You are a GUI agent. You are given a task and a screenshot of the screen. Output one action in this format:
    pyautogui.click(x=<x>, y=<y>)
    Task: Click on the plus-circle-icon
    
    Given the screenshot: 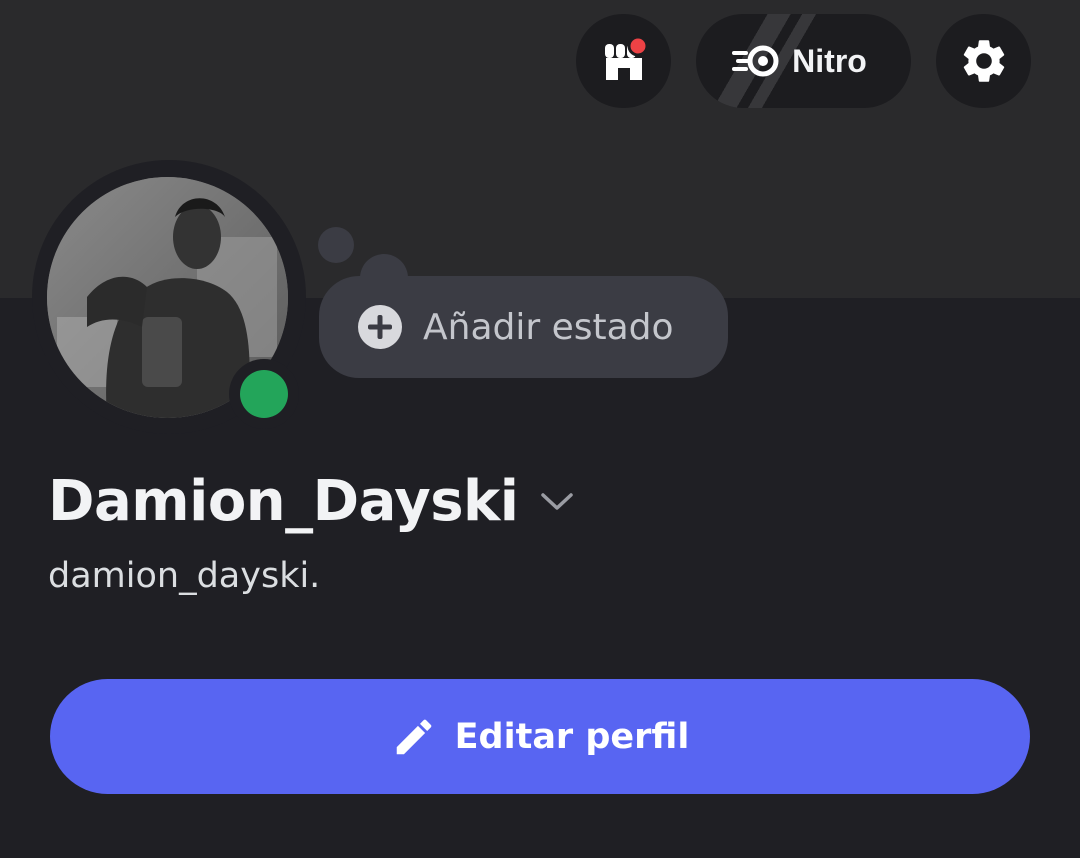 What is the action you would take?
    pyautogui.click(x=380, y=327)
    